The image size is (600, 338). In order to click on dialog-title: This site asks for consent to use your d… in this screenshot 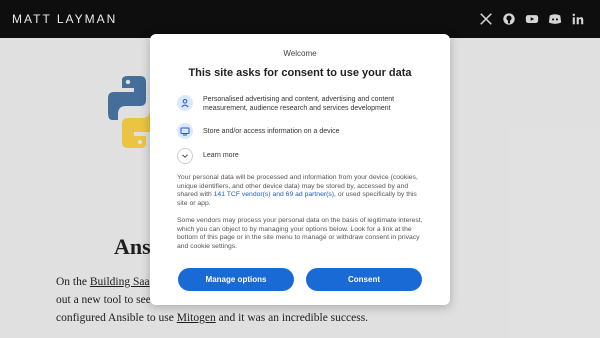, I will do `click(300, 73)`.